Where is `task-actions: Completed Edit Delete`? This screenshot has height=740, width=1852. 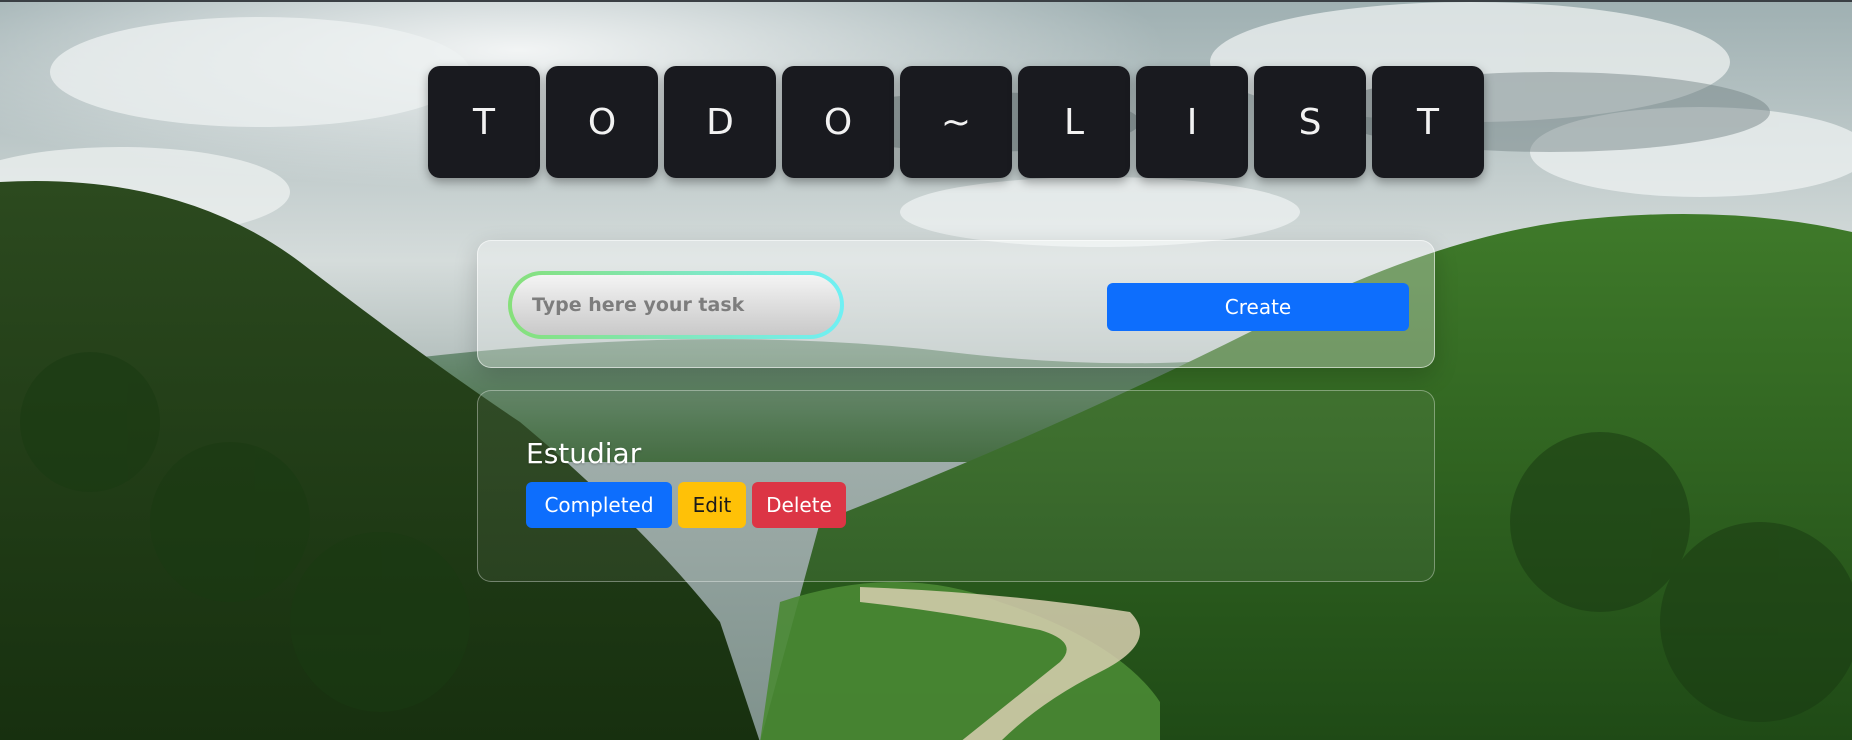
task-actions: Completed Edit Delete is located at coordinates (686, 505).